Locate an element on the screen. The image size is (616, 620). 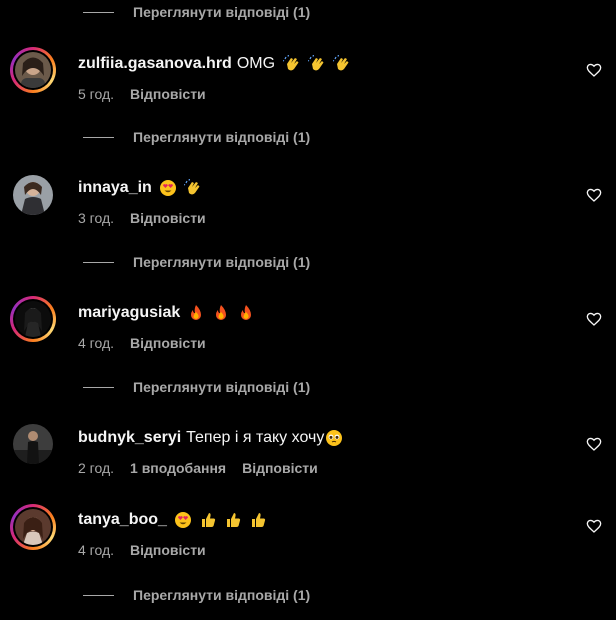
comment-username: tanya_boo_ is located at coordinates (122, 520).